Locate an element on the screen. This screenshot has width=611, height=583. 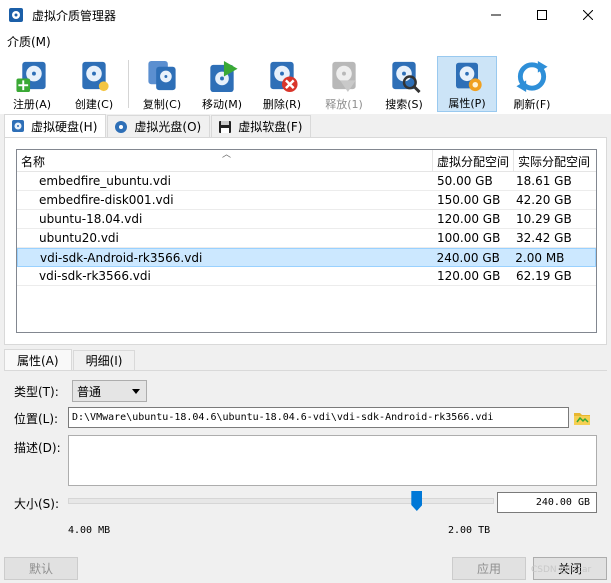
menu-medium: 介质(M) is located at coordinates (29, 41).